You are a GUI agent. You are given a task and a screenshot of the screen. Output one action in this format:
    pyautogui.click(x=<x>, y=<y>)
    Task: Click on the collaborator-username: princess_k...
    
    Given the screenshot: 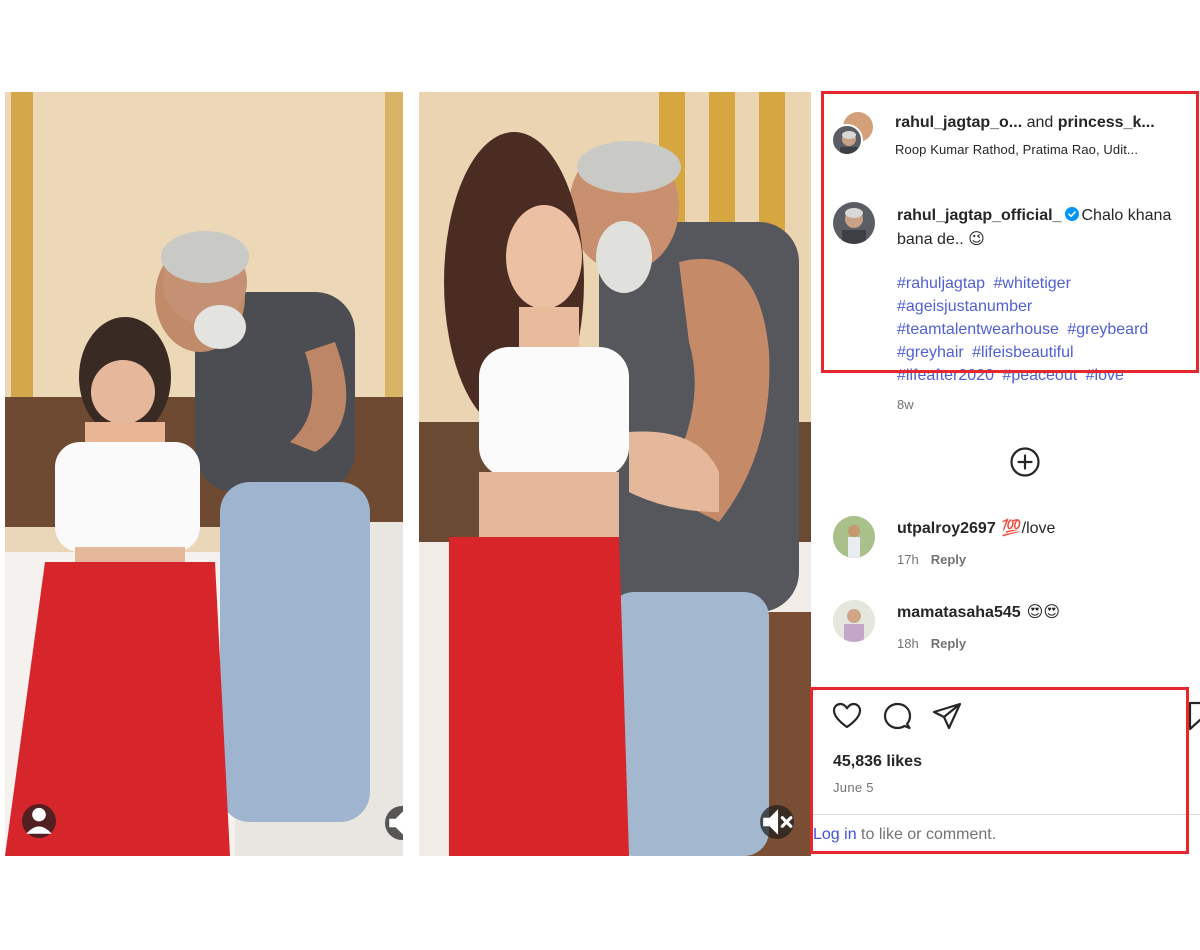 What is the action you would take?
    pyautogui.click(x=1106, y=122)
    